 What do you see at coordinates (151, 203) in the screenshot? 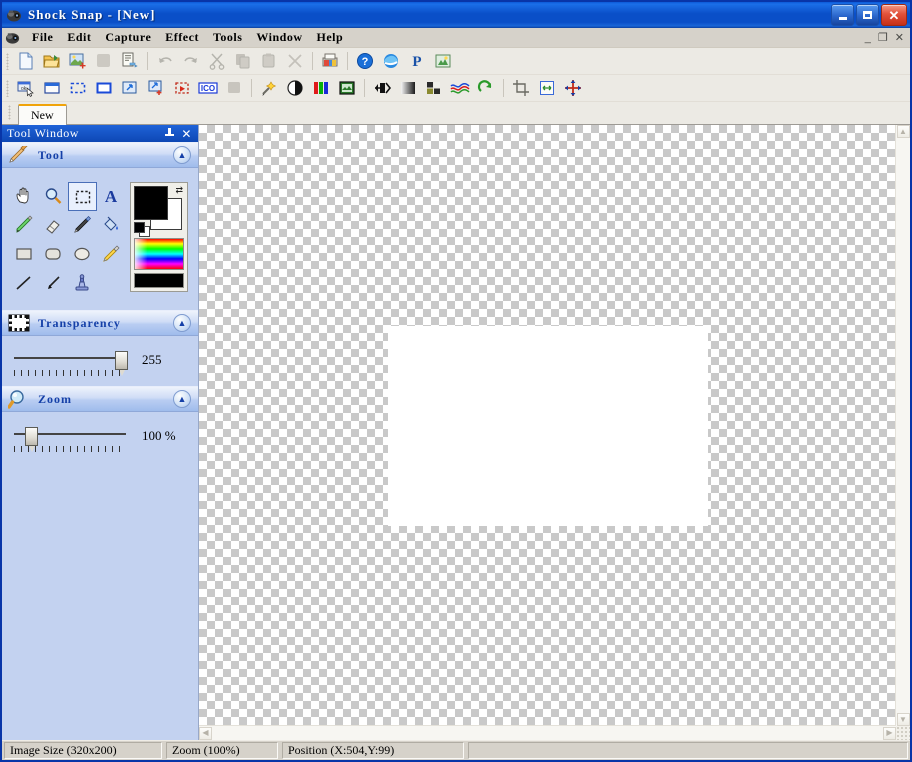
I see `foreground-color-swatch` at bounding box center [151, 203].